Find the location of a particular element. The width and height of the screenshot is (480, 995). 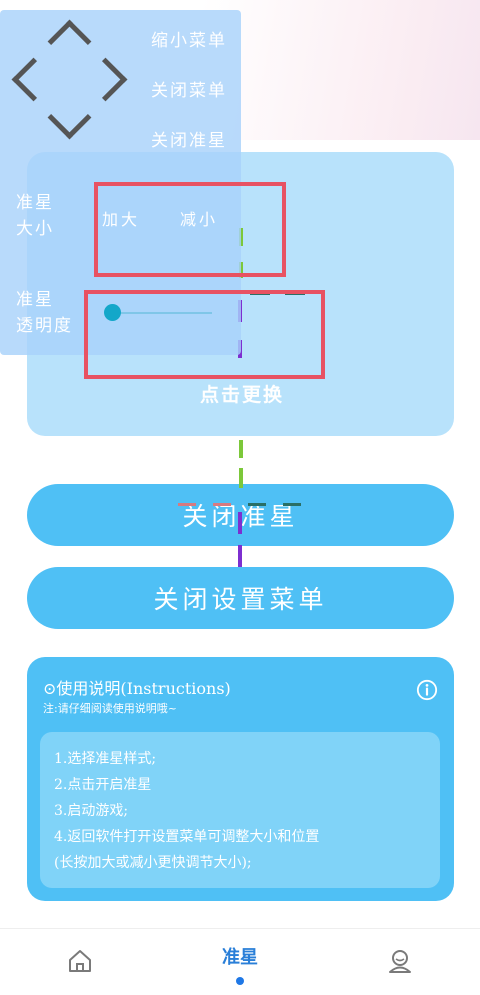

close-settings-menu-button: 关闭设置菜单 is located at coordinates (240, 598).